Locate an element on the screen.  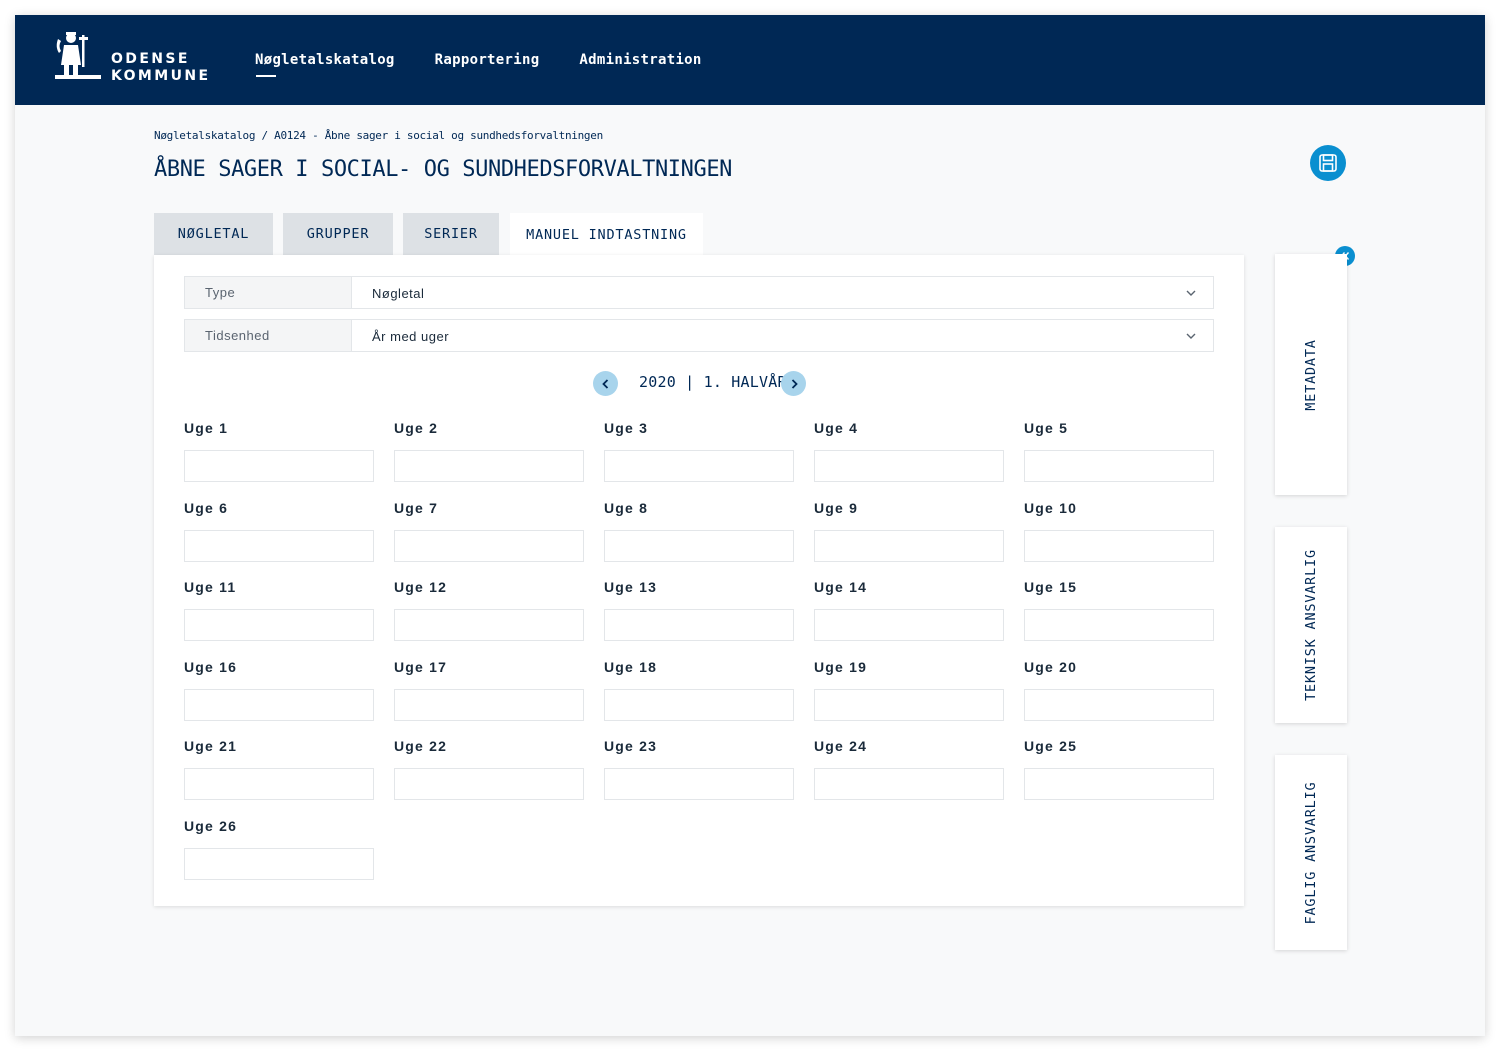
week-field: Uge 11 is located at coordinates (279, 614).